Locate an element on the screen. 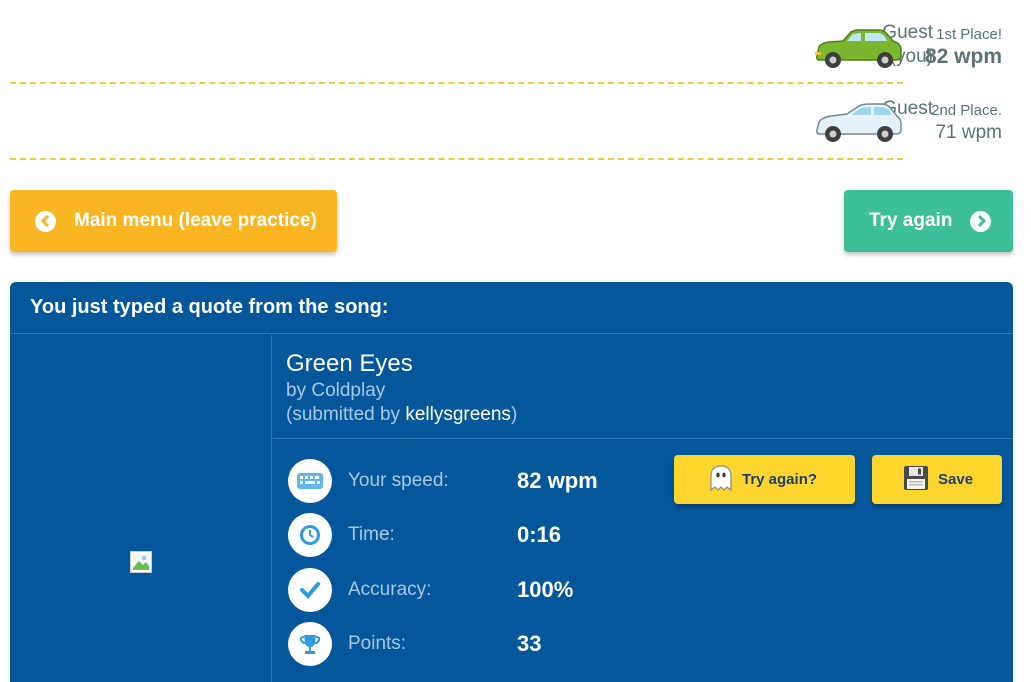  checkmark-icon is located at coordinates (310, 590).